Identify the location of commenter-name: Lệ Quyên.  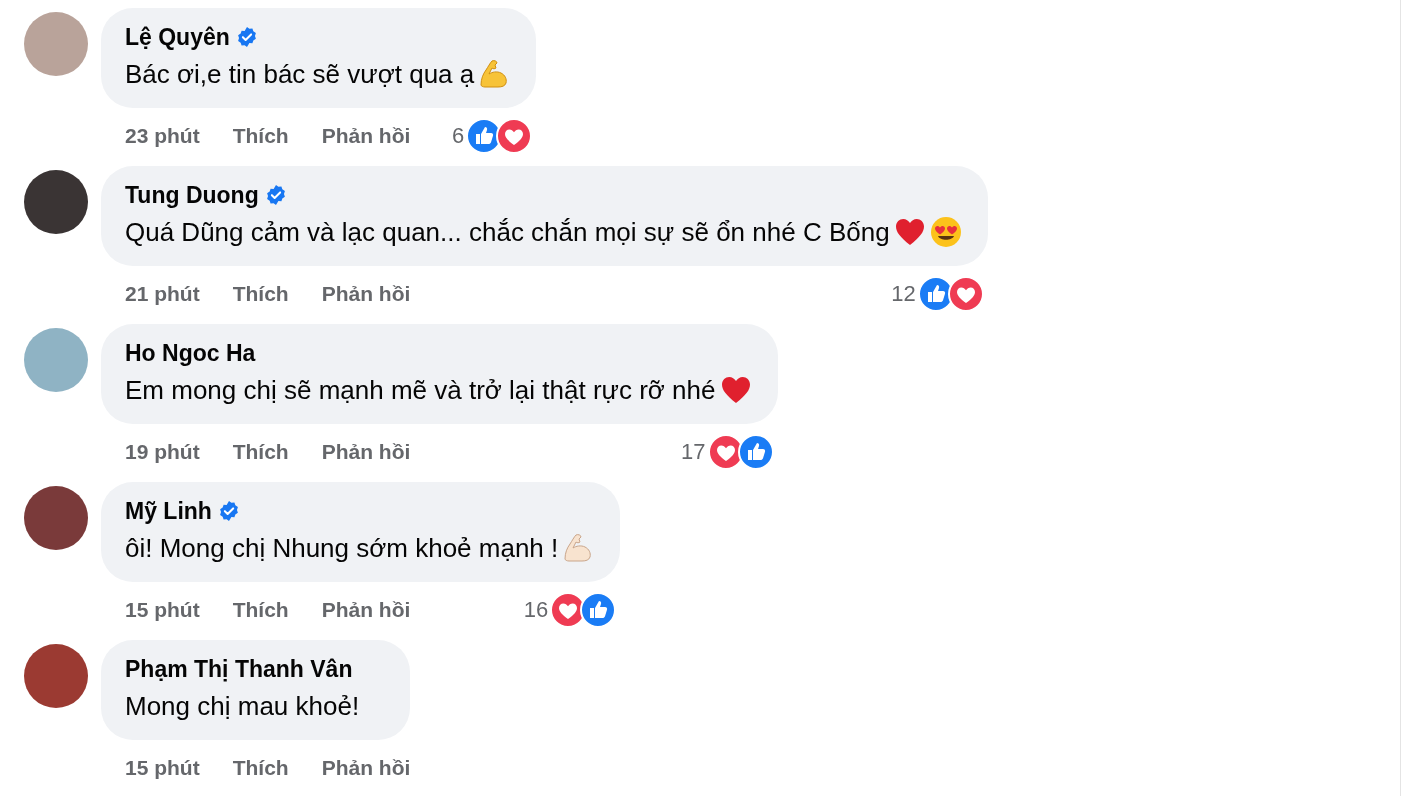
(177, 37).